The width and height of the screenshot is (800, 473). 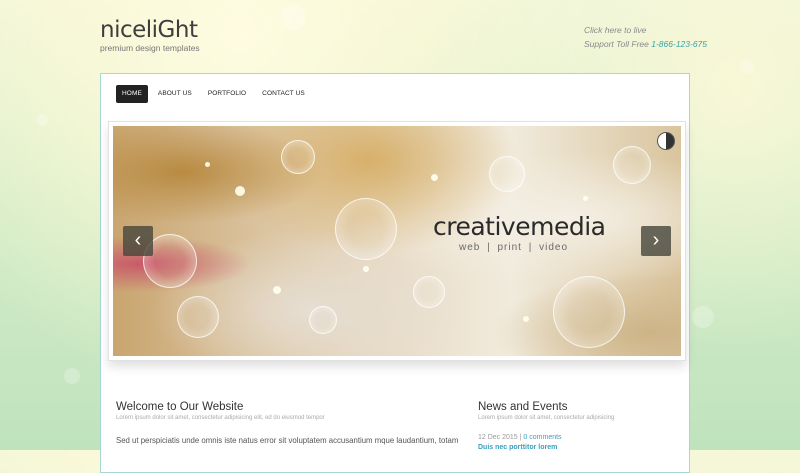 I want to click on chevron-left-icon: ‹, so click(x=138, y=240).